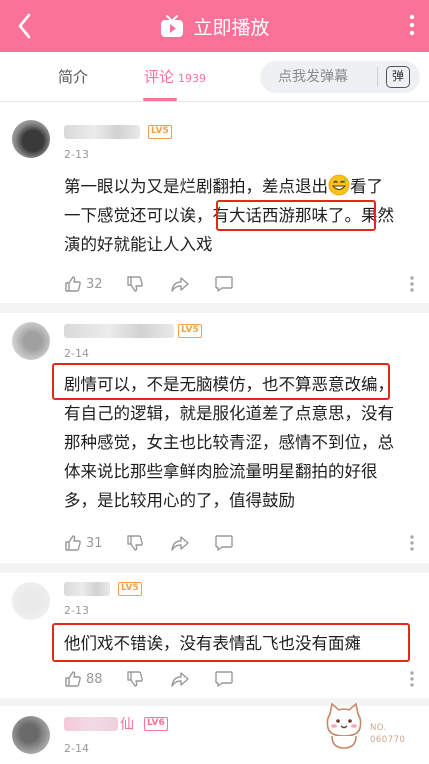  I want to click on tab-bar: 简介 评论 1939 点我发弹幕 弹, so click(214, 77).